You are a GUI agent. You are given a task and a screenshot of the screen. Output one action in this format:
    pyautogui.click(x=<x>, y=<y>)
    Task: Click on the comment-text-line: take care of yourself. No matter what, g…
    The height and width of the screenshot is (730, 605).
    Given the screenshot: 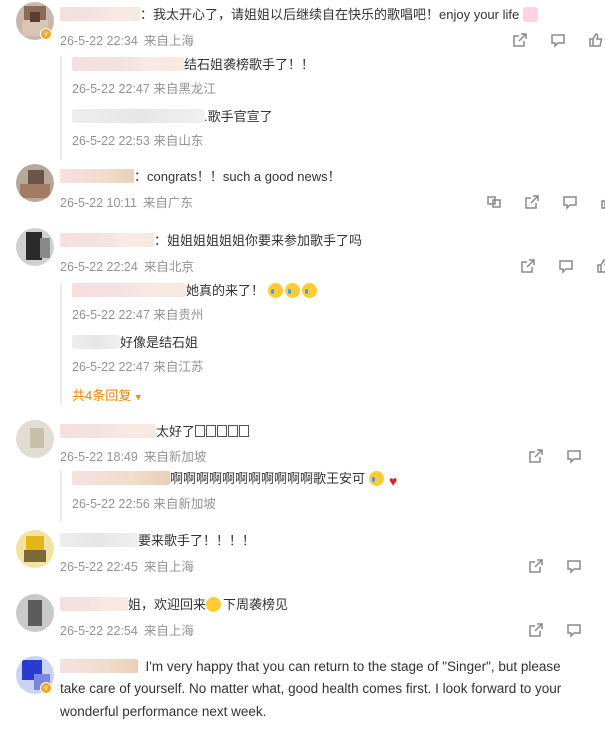 What is the action you would take?
    pyautogui.click(x=311, y=688)
    